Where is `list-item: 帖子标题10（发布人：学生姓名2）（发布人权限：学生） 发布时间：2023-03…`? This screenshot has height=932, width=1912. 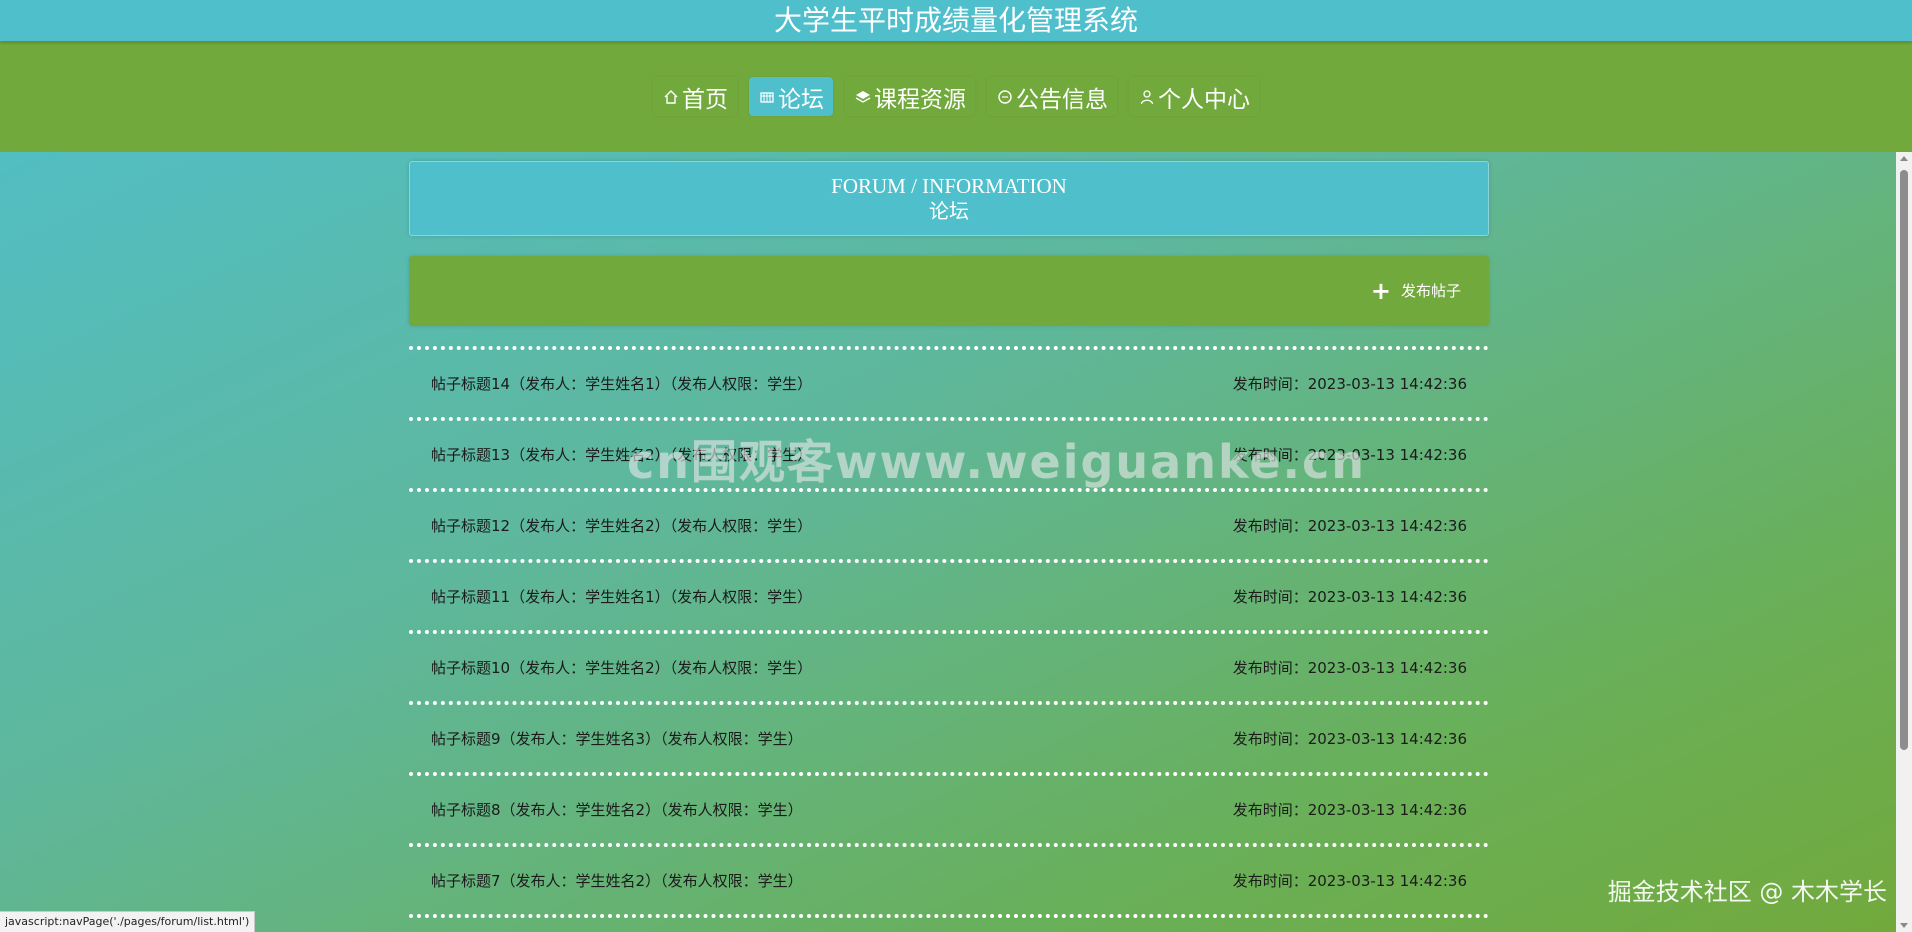
list-item: 帖子标题10（发布人：学生姓名2）（发布人权限：学生） 发布时间：2023-03… is located at coordinates (949, 665).